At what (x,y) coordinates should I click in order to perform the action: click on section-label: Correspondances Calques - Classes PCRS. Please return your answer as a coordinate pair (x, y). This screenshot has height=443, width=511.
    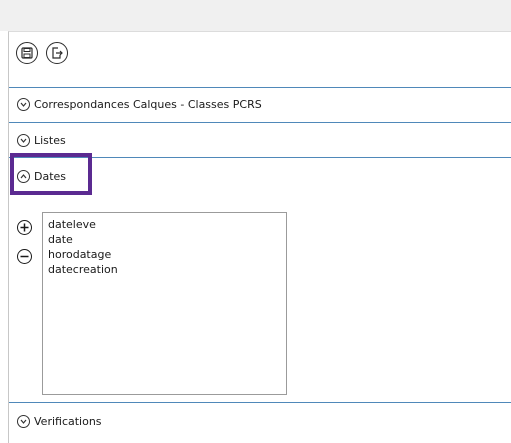
    Looking at the image, I should click on (148, 104).